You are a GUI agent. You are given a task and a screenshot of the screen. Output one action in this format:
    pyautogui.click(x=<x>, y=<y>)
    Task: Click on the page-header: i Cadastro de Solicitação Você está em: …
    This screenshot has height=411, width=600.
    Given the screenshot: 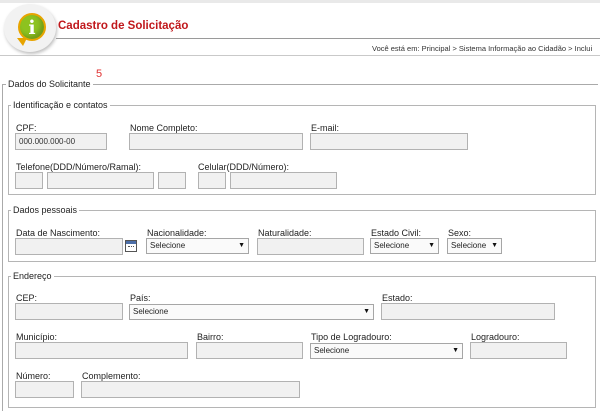 What is the action you would take?
    pyautogui.click(x=300, y=30)
    